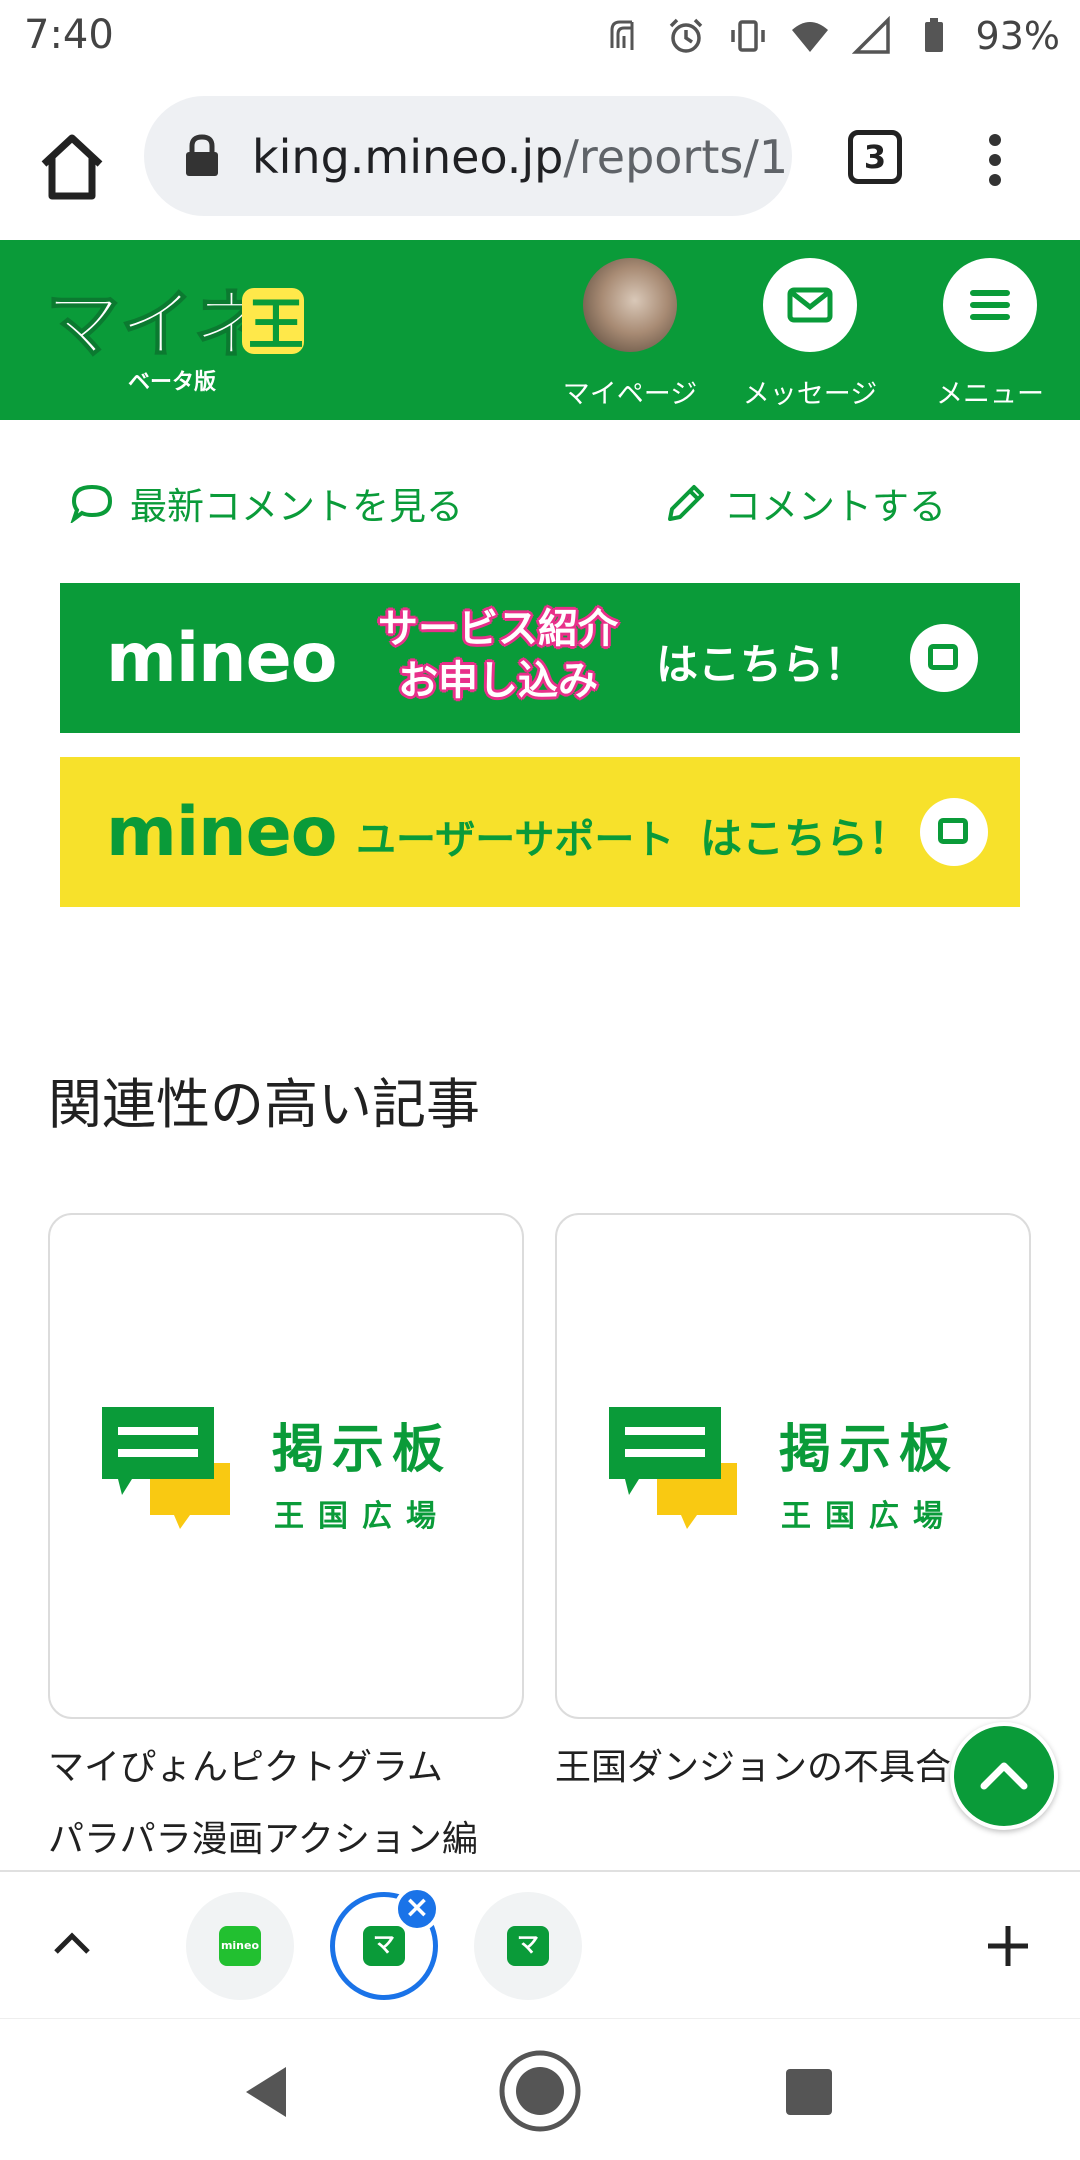 This screenshot has height=2160, width=1080. Describe the element at coordinates (630, 394) in the screenshot. I see `mypage-label: マイページ` at that location.